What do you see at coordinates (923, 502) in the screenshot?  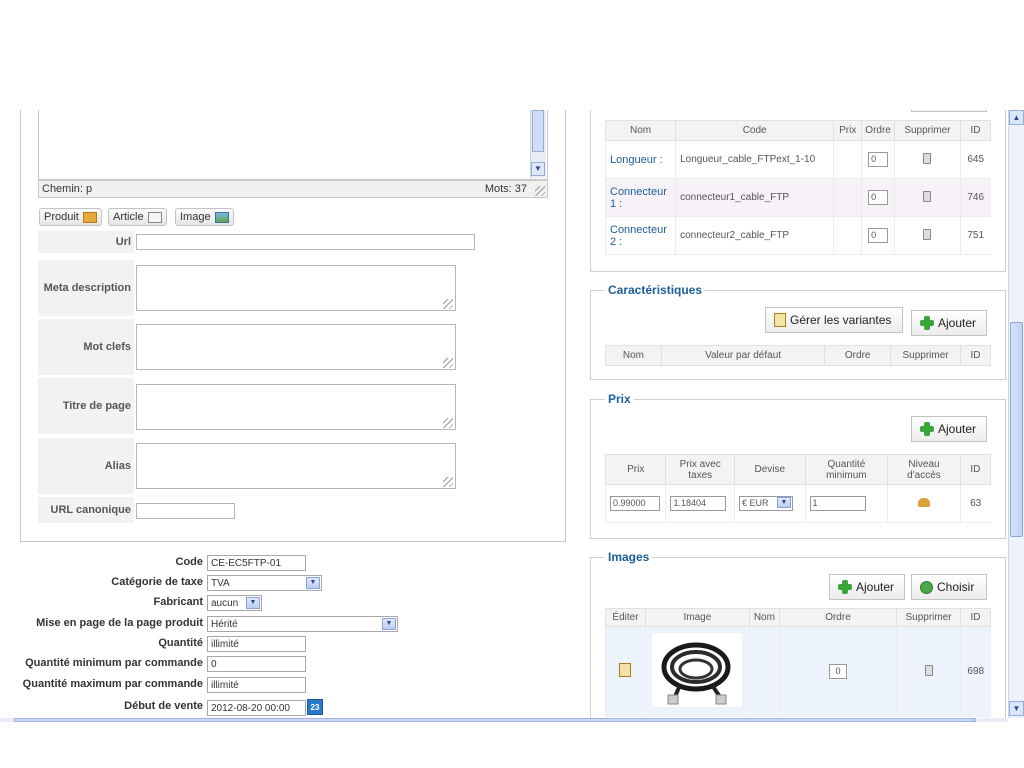 I see `users-icon` at bounding box center [923, 502].